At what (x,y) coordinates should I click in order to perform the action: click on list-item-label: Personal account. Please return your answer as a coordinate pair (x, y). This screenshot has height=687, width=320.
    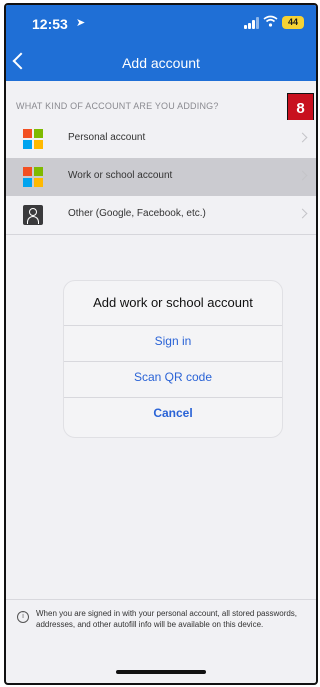
    Looking at the image, I should click on (107, 137).